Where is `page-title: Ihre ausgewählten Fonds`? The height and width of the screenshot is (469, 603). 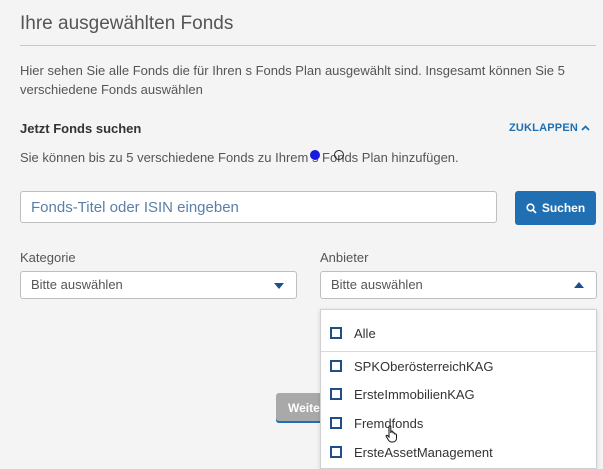 page-title: Ihre ausgewählten Fonds is located at coordinates (127, 23).